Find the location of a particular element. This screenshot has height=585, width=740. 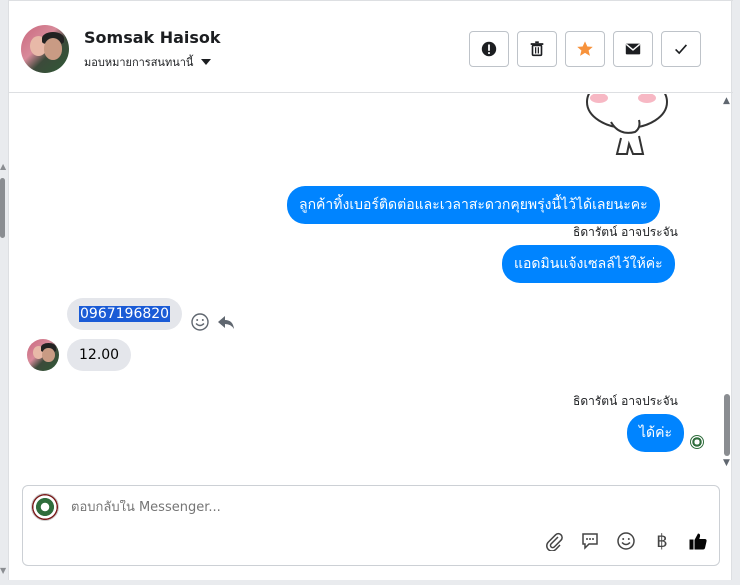

payment-button: ฿ is located at coordinates (662, 541).